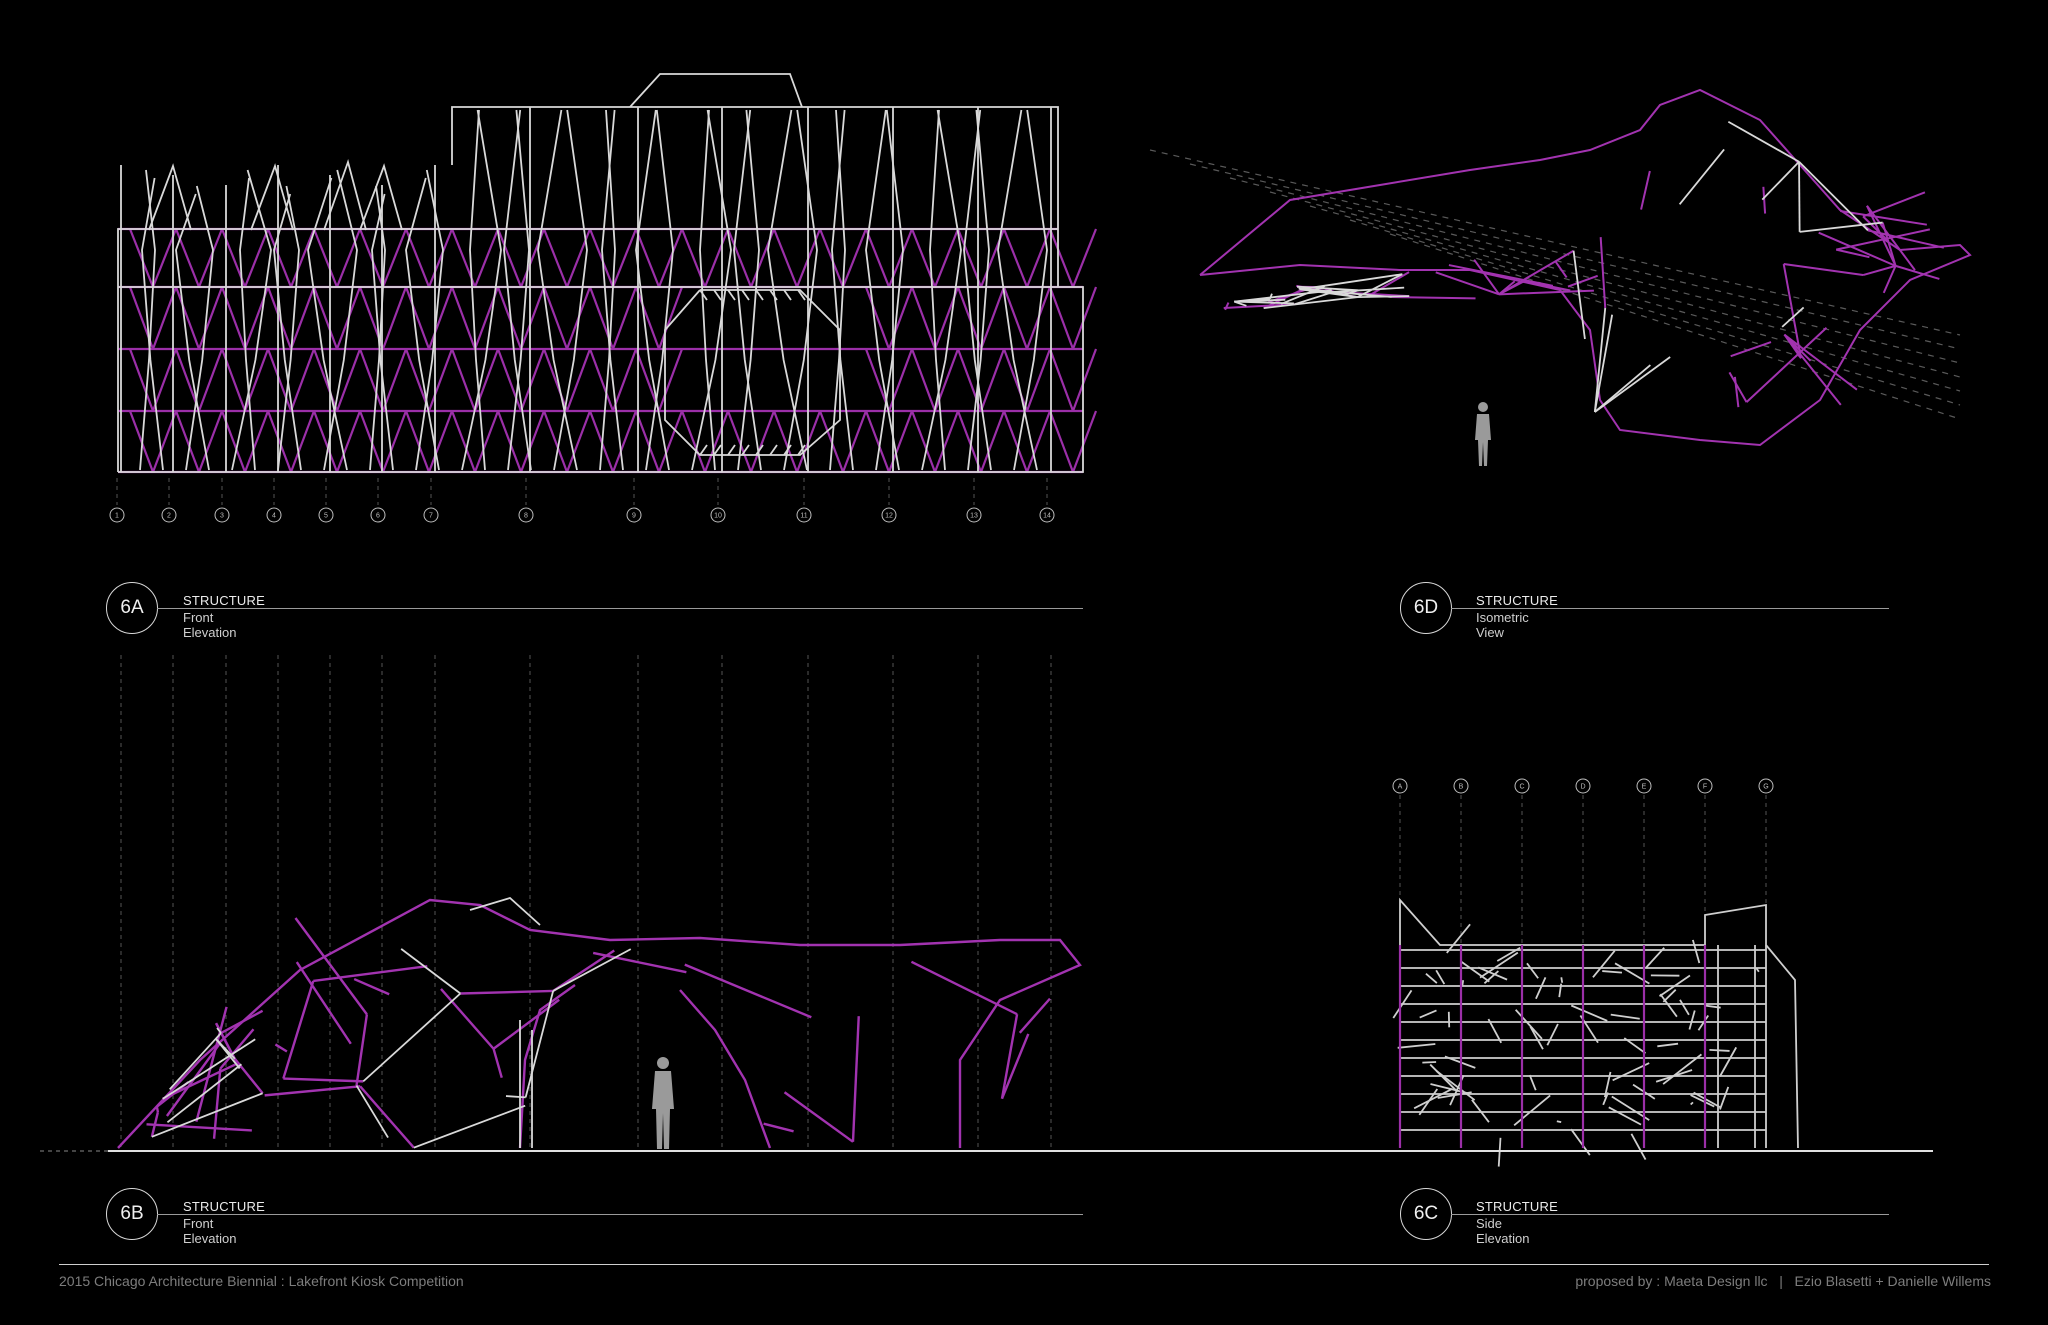 The image size is (2048, 1325). I want to click on human-figure-isometric, so click(1483, 434).